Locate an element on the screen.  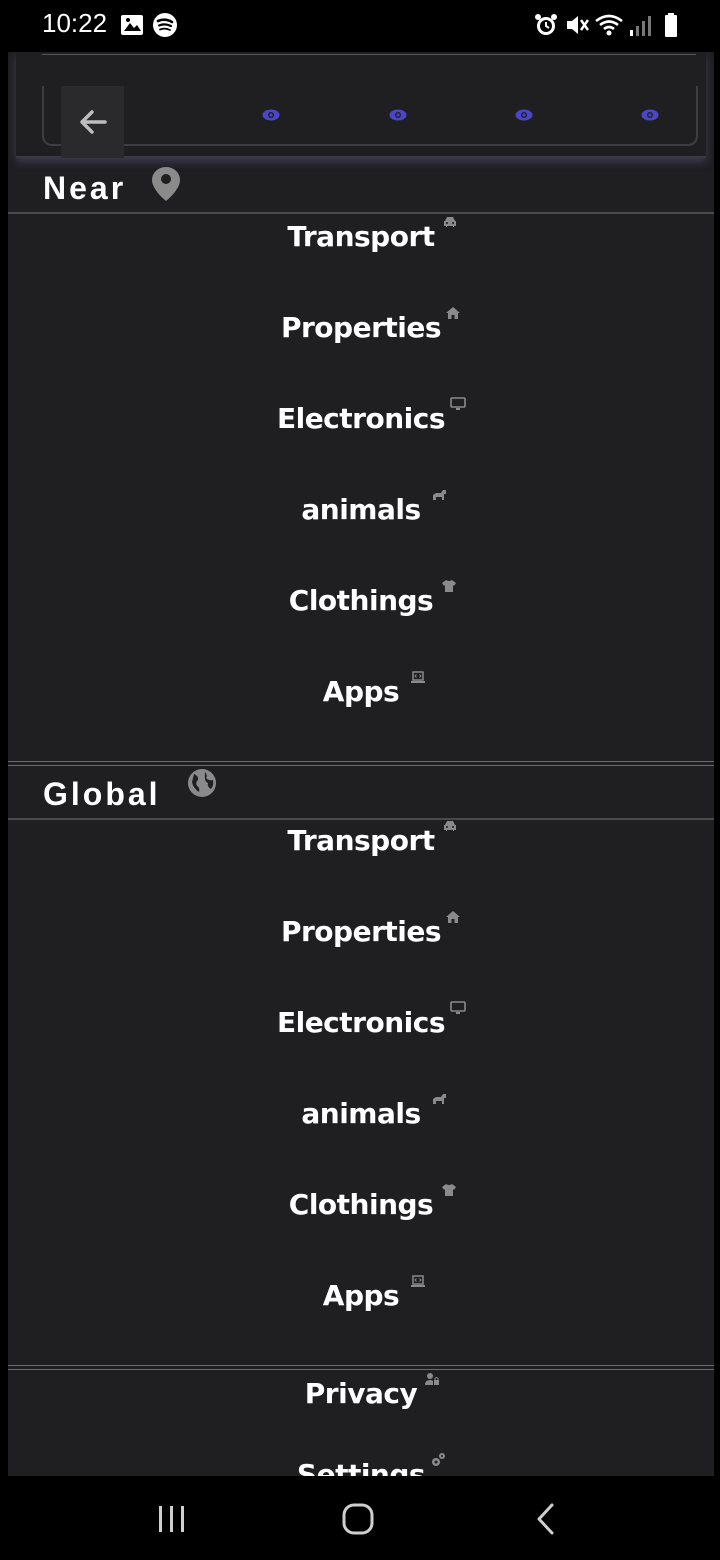
global-title: Global is located at coordinates (102, 794).